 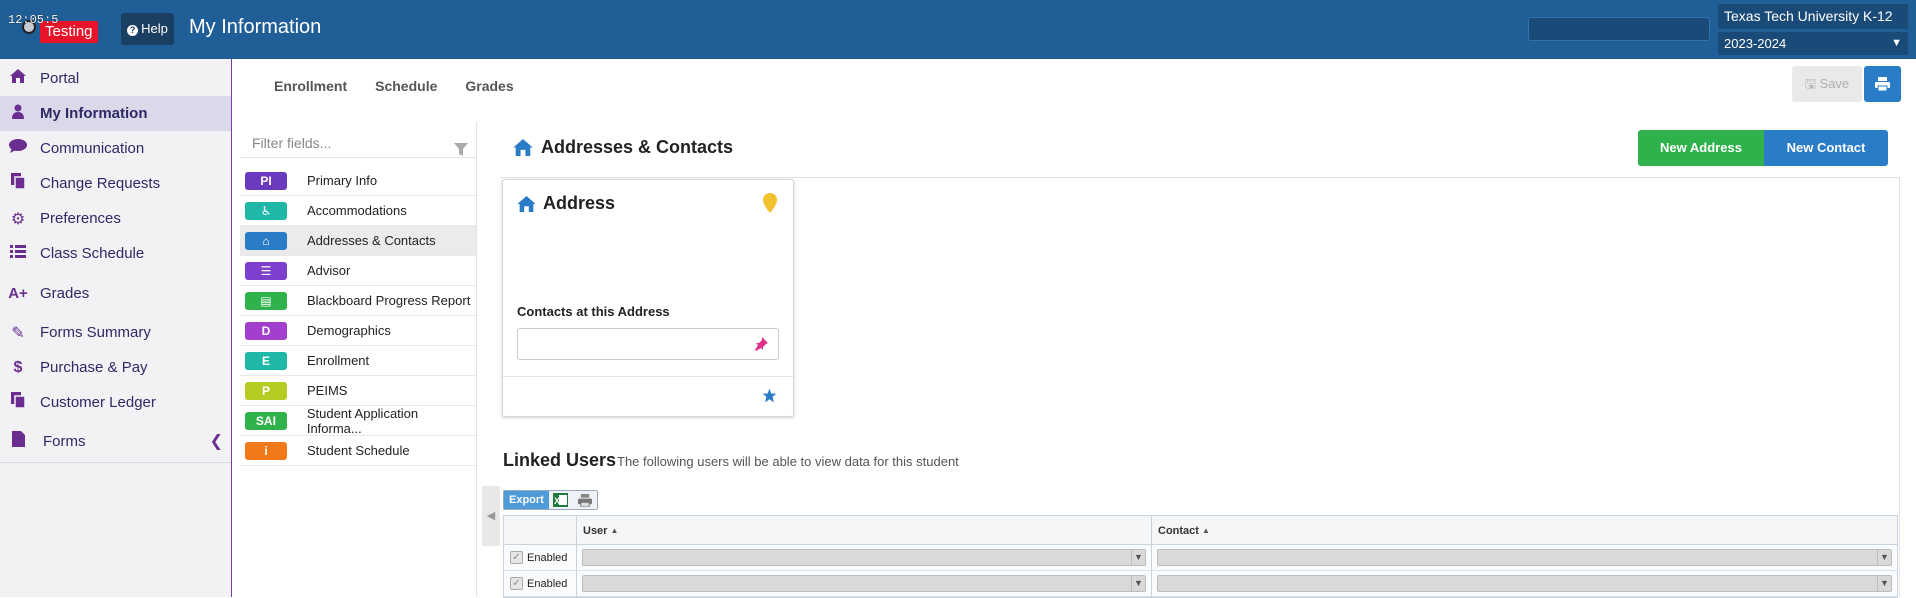 I want to click on sidebar-item-label: My Information, so click(x=94, y=113).